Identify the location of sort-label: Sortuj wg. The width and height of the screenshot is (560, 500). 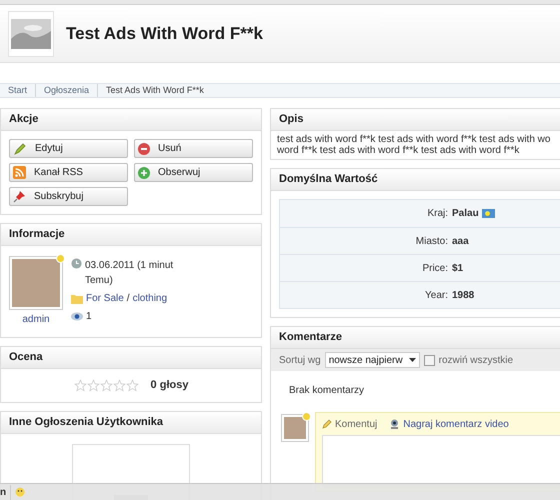
(300, 361).